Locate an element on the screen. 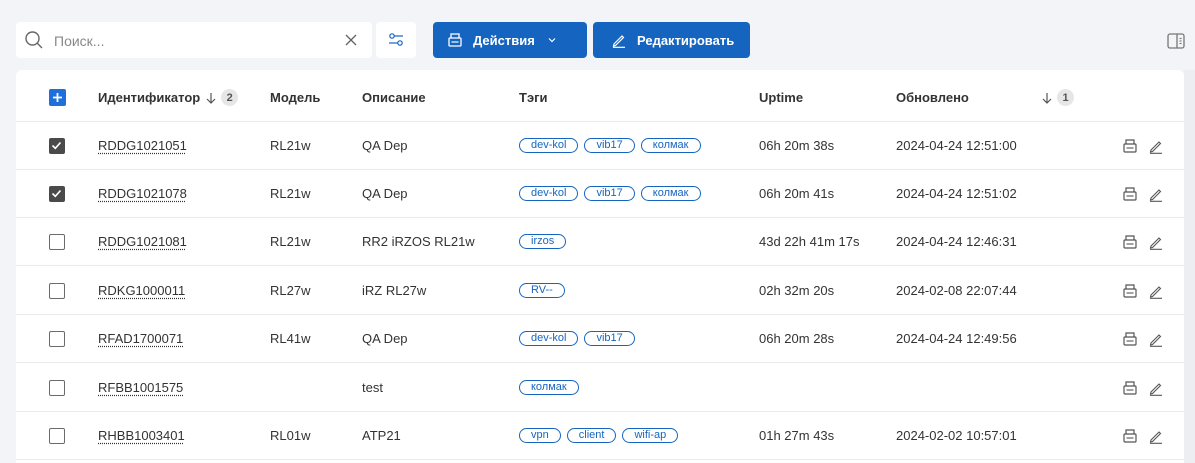 The width and height of the screenshot is (1195, 463). device-uptime: 06h 20m 38s is located at coordinates (797, 145).